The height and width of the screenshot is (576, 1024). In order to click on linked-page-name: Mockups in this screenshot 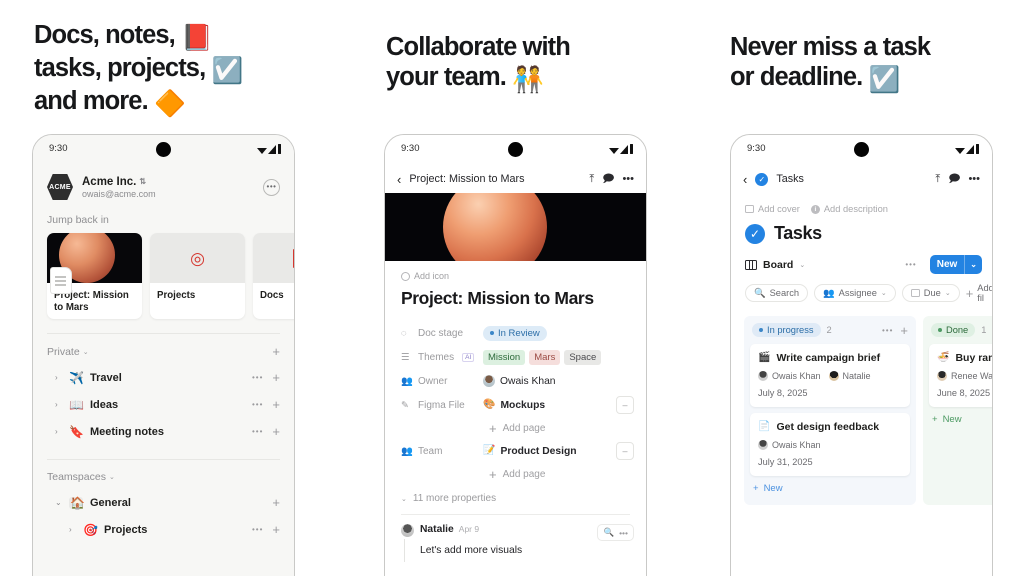, I will do `click(522, 405)`.